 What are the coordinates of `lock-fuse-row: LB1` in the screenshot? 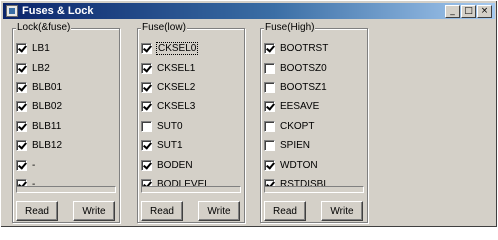 It's located at (39, 48).